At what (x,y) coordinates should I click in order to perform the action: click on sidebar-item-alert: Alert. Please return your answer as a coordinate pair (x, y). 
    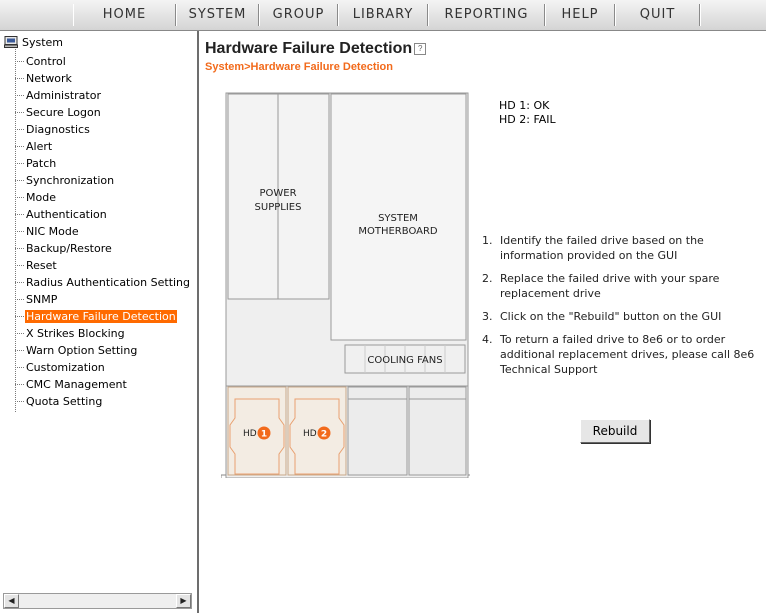
    Looking at the image, I should click on (34, 146).